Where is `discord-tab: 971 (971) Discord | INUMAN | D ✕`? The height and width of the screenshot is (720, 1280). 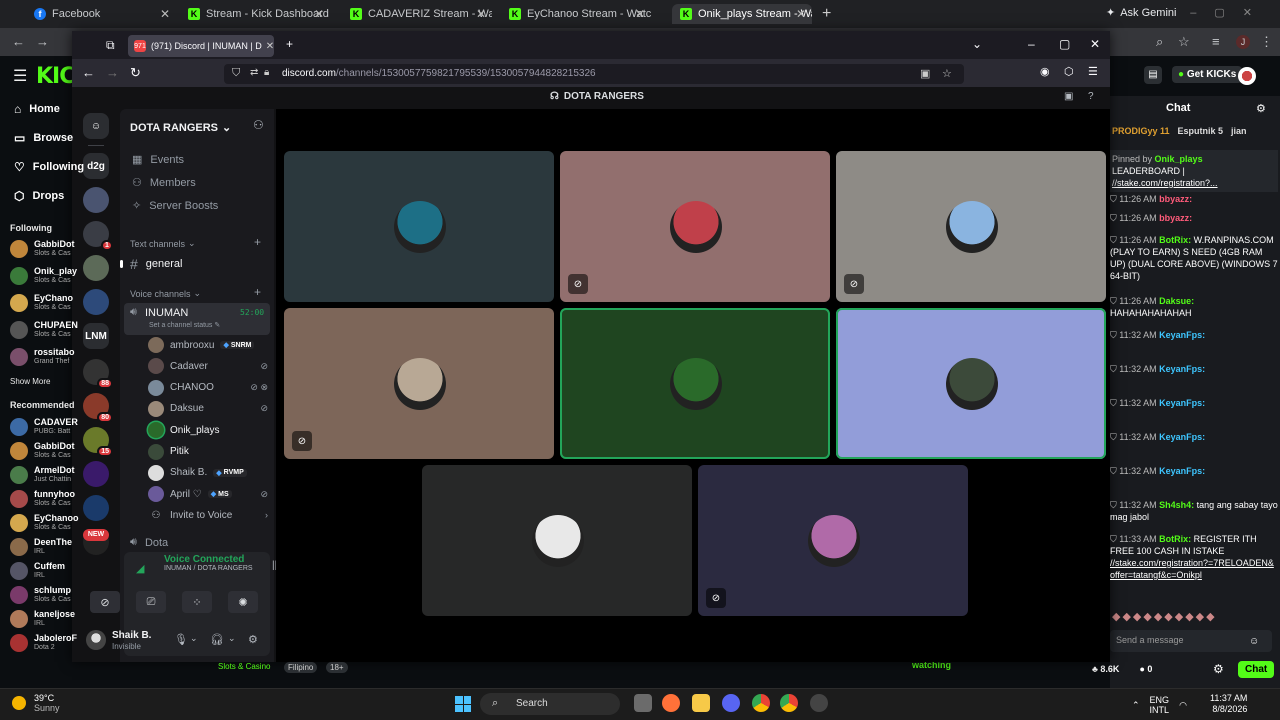 discord-tab: 971 (971) Discord | INUMAN | D ✕ is located at coordinates (201, 46).